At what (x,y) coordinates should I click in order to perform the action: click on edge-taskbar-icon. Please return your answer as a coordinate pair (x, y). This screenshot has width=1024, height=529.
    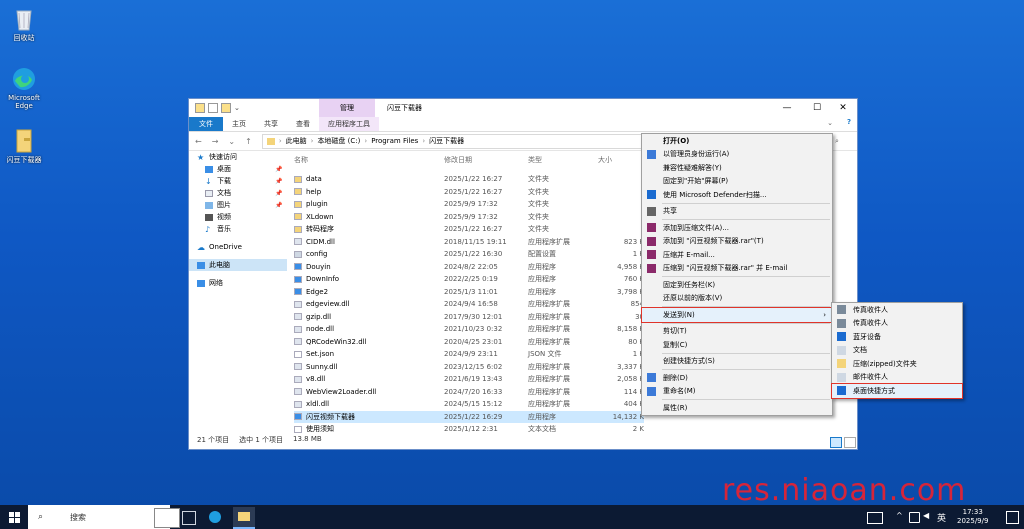
    Looking at the image, I should click on (215, 517).